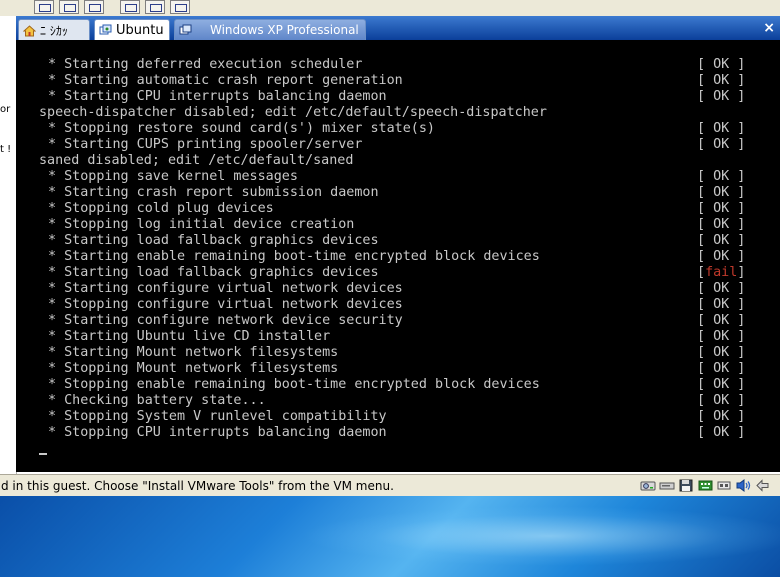  Describe the element at coordinates (196, 160) in the screenshot. I see `console-line-message: saned disabled; edit /etc/default/saned` at that location.